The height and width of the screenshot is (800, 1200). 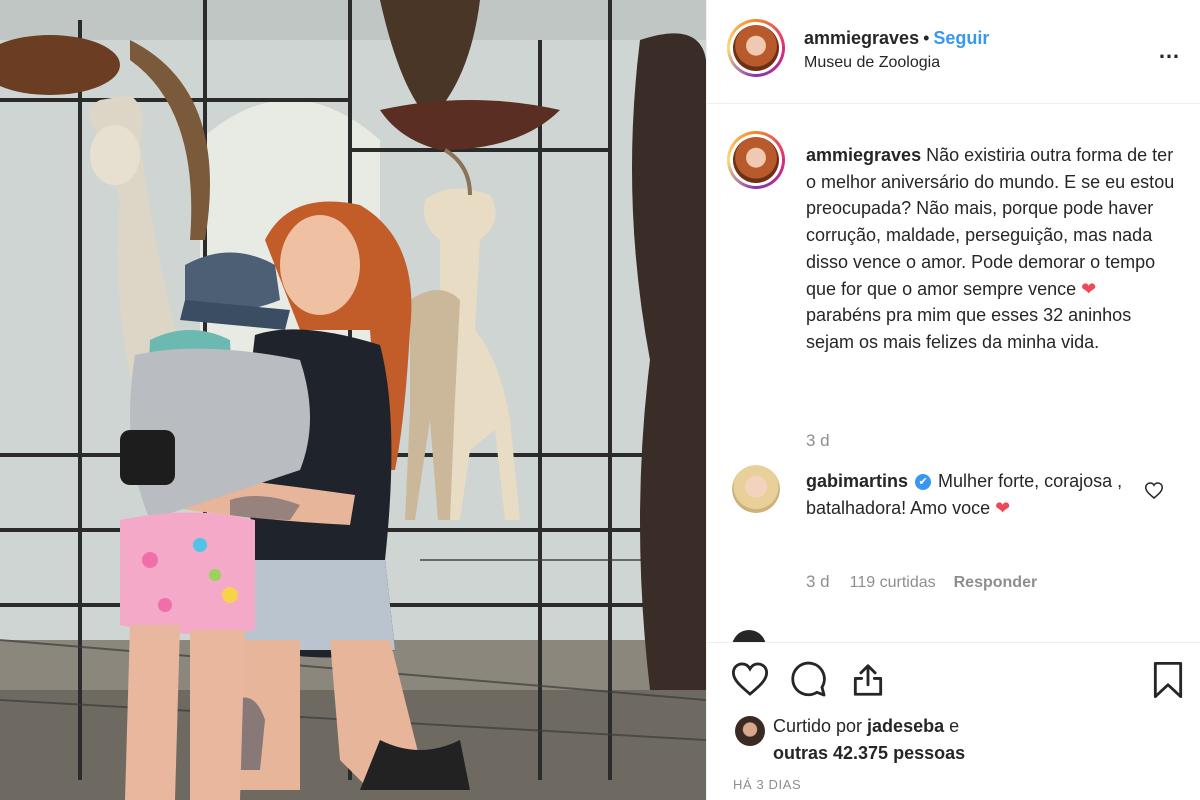 I want to click on liked-by-middle: e, so click(x=952, y=726).